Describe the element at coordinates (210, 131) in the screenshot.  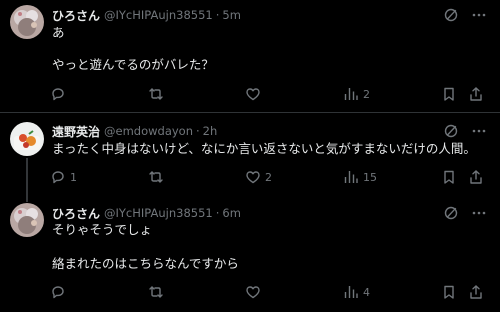
I see `post-time: 2h` at that location.